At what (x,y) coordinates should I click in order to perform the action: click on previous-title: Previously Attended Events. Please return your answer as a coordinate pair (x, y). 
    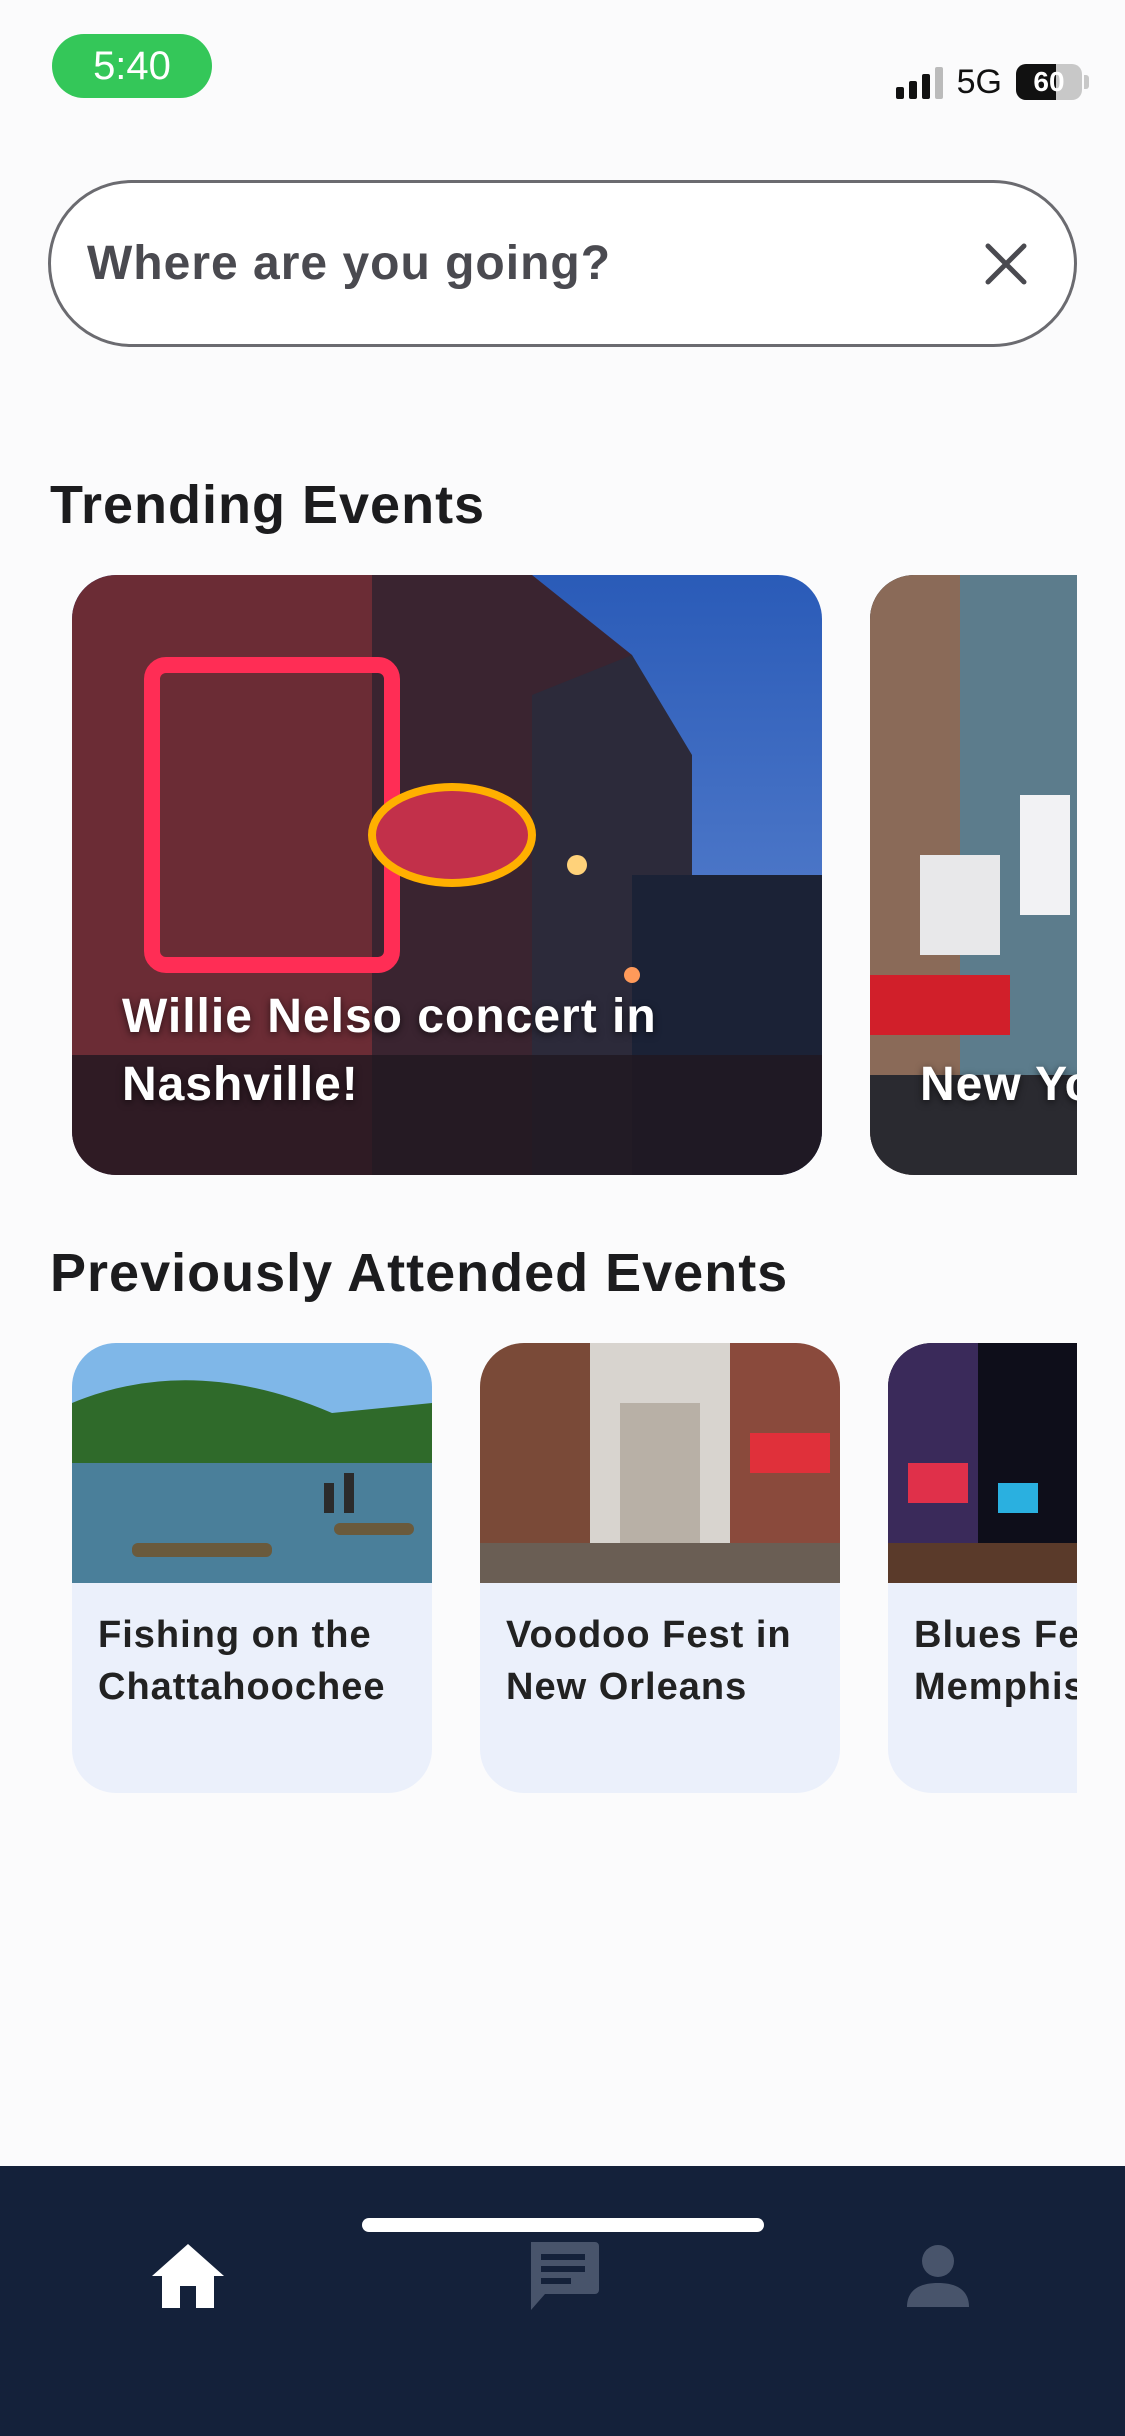
    Looking at the image, I should click on (419, 1273).